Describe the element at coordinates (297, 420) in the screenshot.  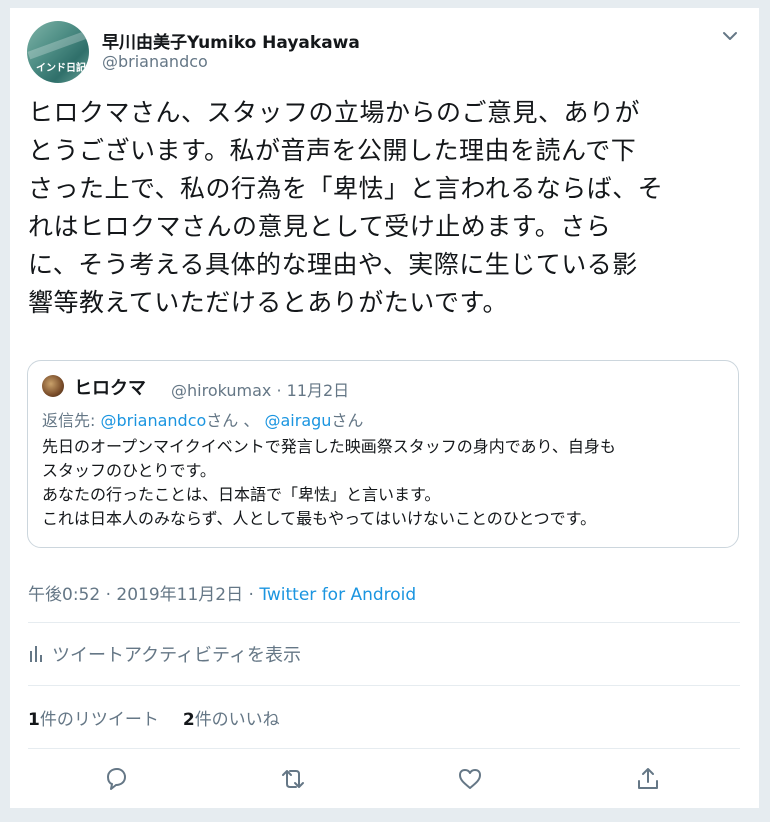
I see `mention-link: @airagu` at that location.